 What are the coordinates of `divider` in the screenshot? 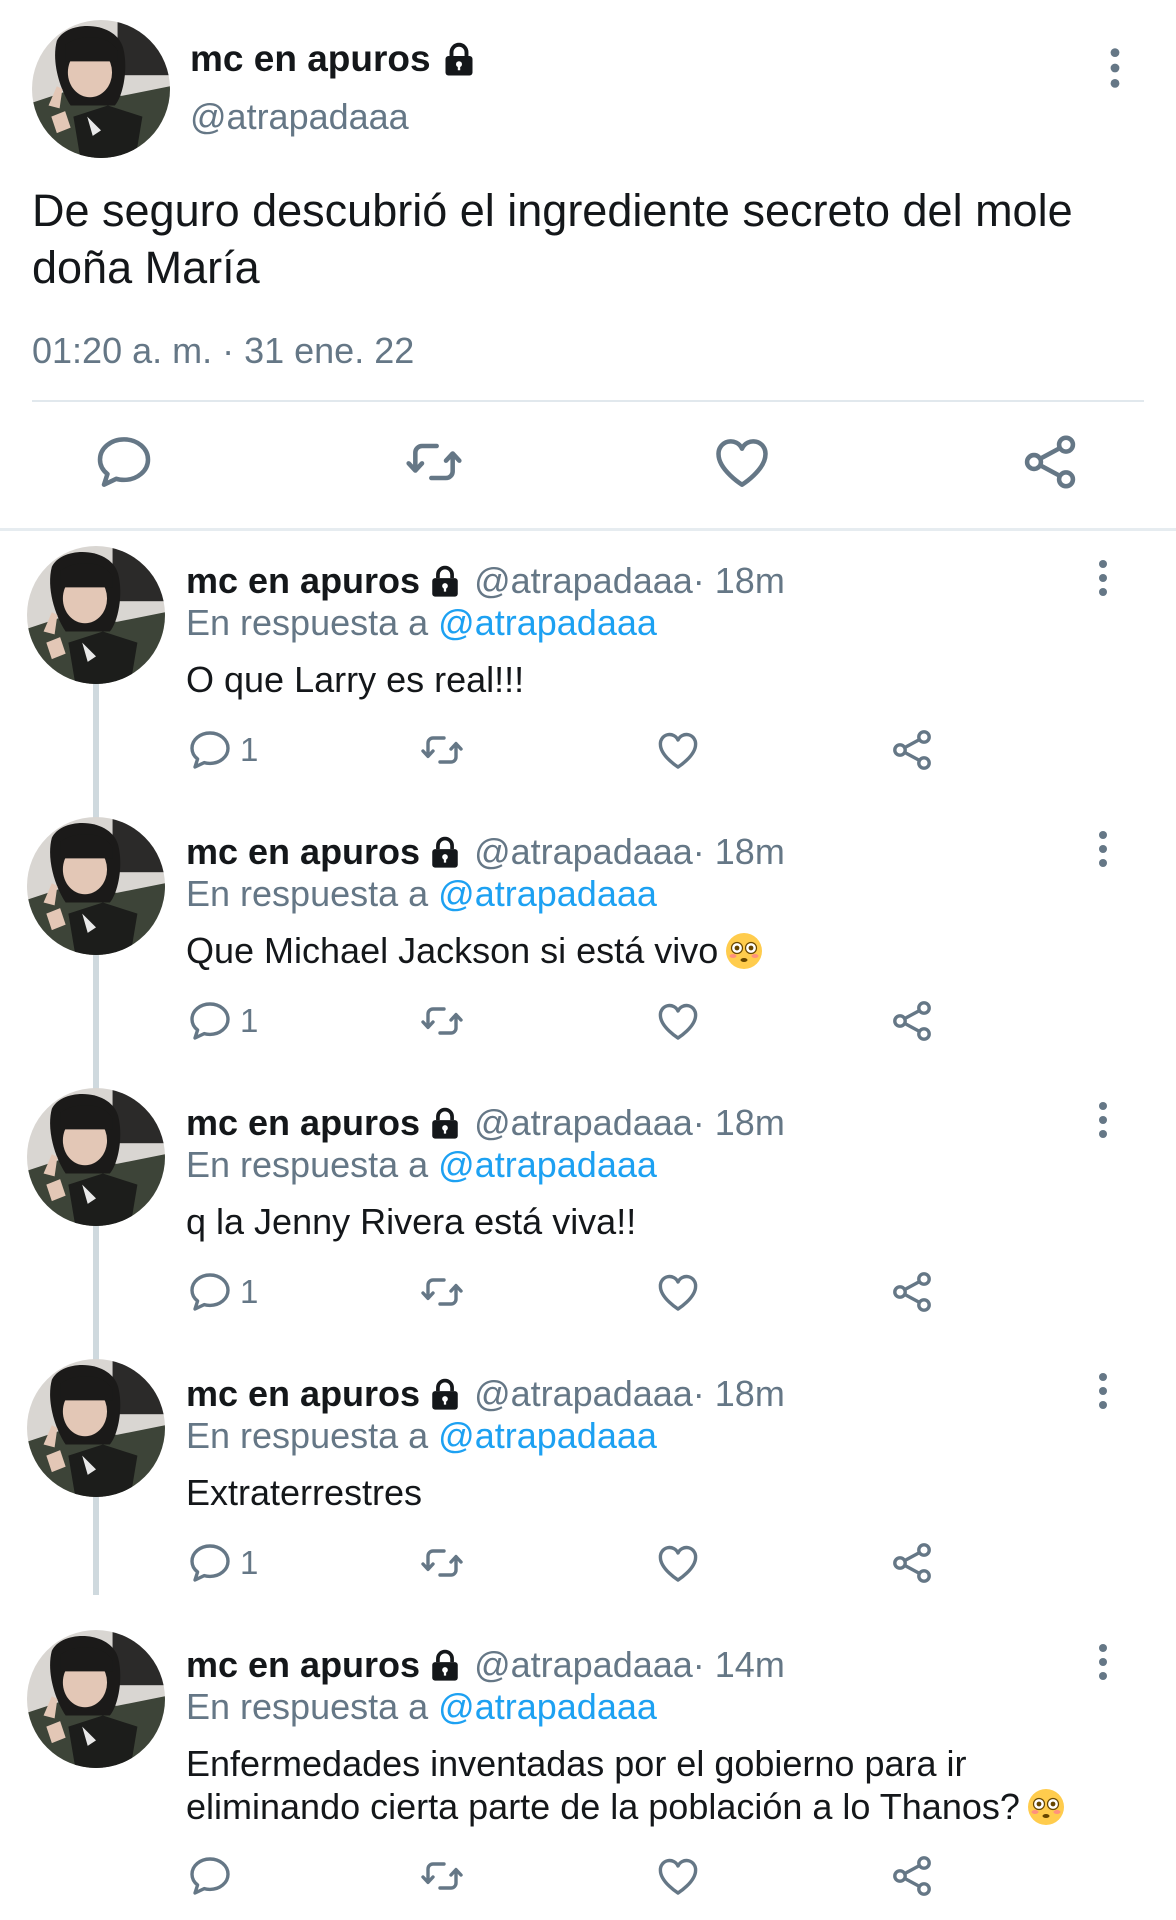 It's located at (588, 401).